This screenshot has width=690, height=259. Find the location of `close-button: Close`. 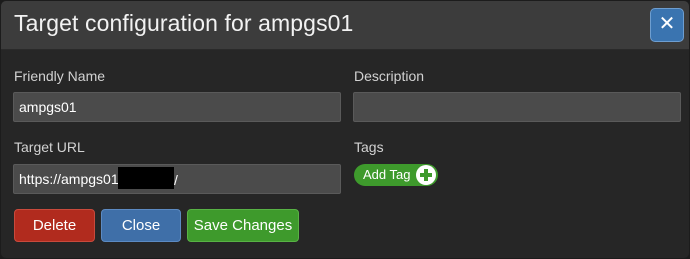

close-button: Close is located at coordinates (141, 225).